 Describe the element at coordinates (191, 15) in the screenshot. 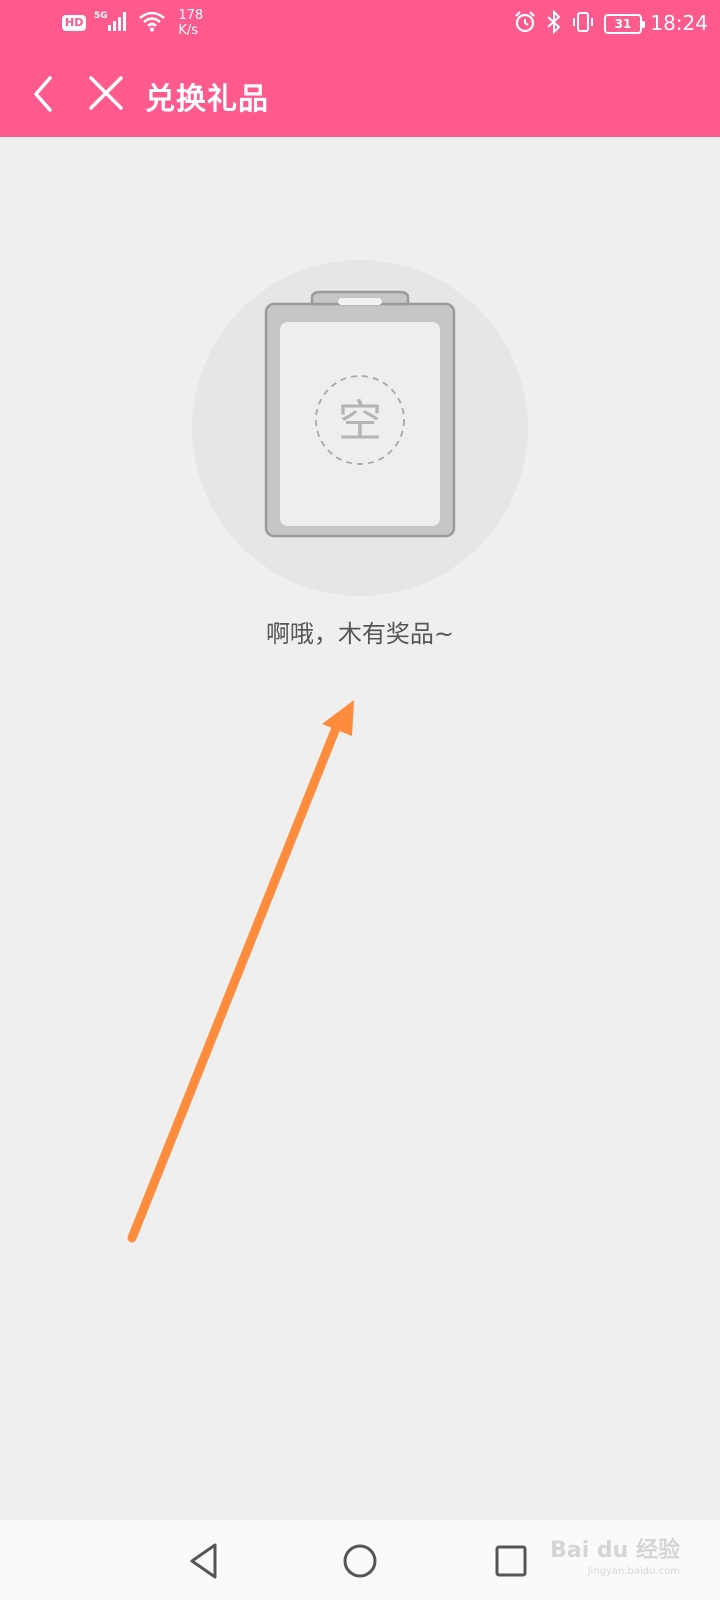

I see `net-speed-value: 178` at that location.